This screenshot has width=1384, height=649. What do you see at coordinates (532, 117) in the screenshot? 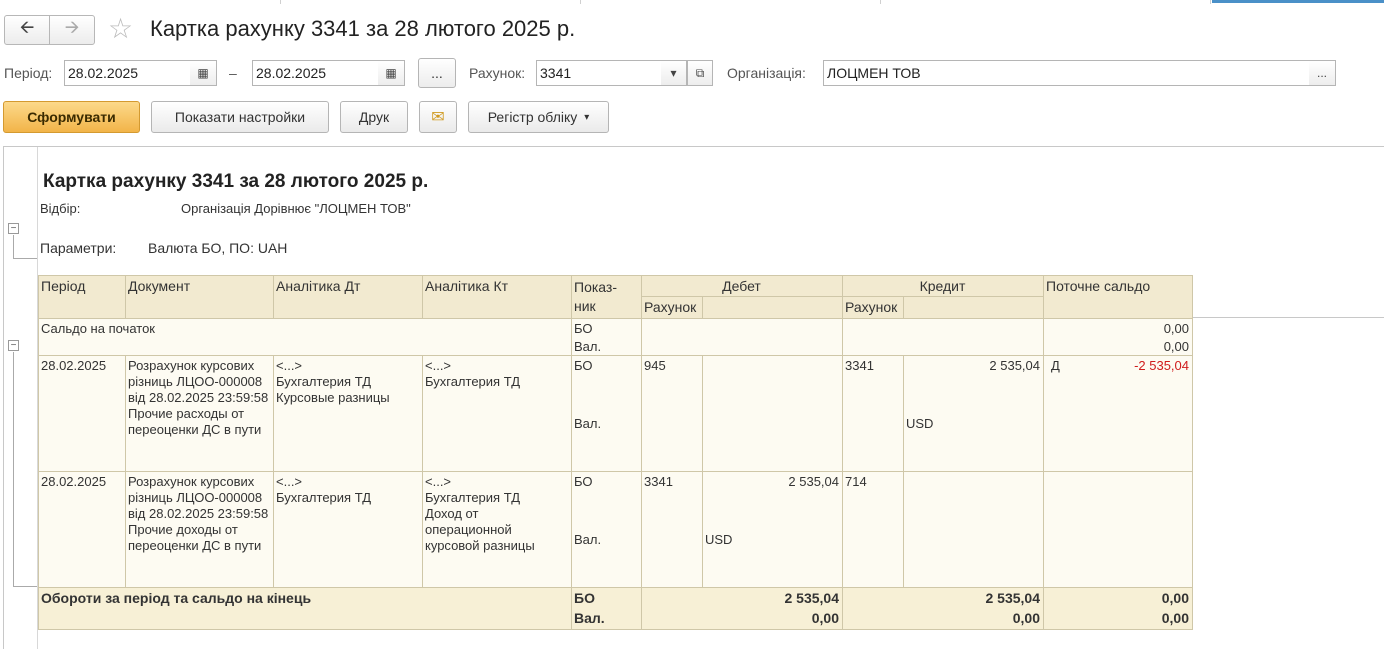
I see `register-button-label: Регістр обліку` at bounding box center [532, 117].